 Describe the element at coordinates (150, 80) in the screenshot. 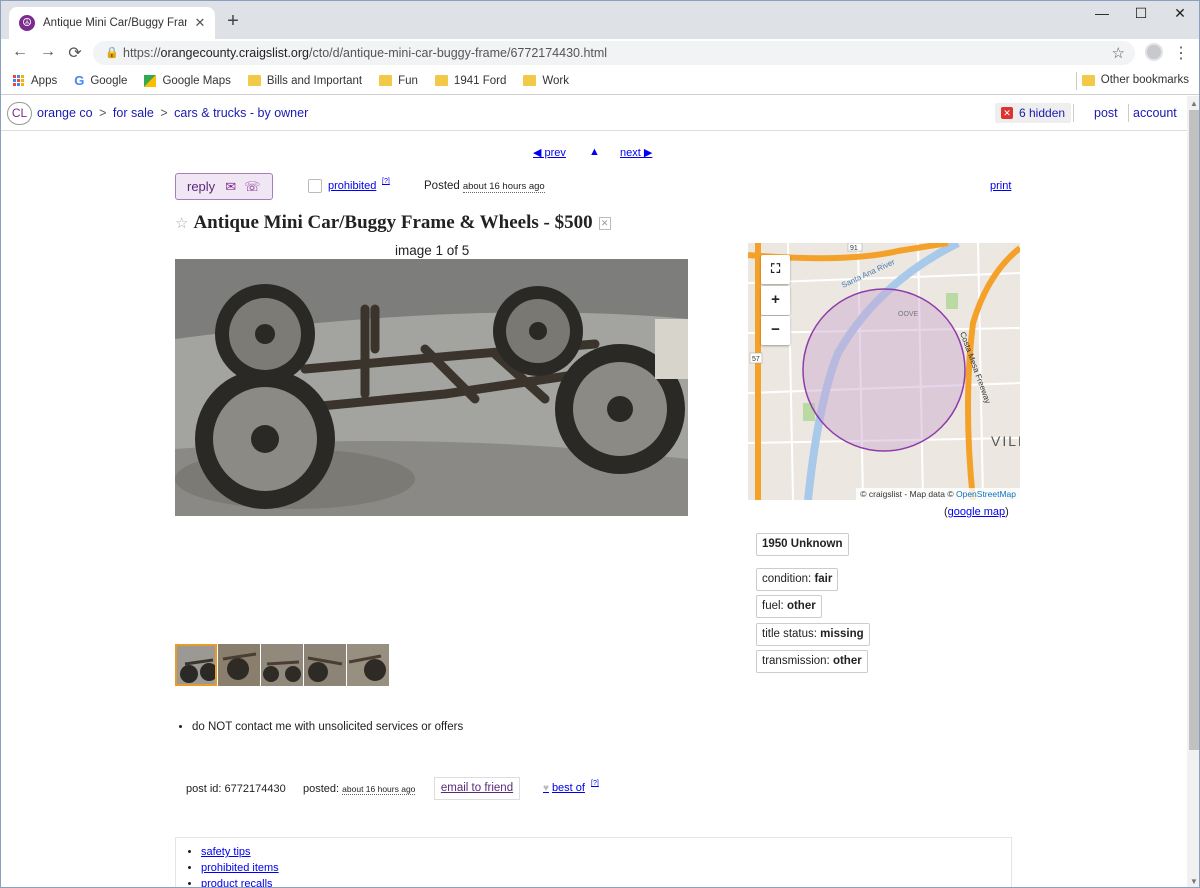

I see `maps-icon` at that location.